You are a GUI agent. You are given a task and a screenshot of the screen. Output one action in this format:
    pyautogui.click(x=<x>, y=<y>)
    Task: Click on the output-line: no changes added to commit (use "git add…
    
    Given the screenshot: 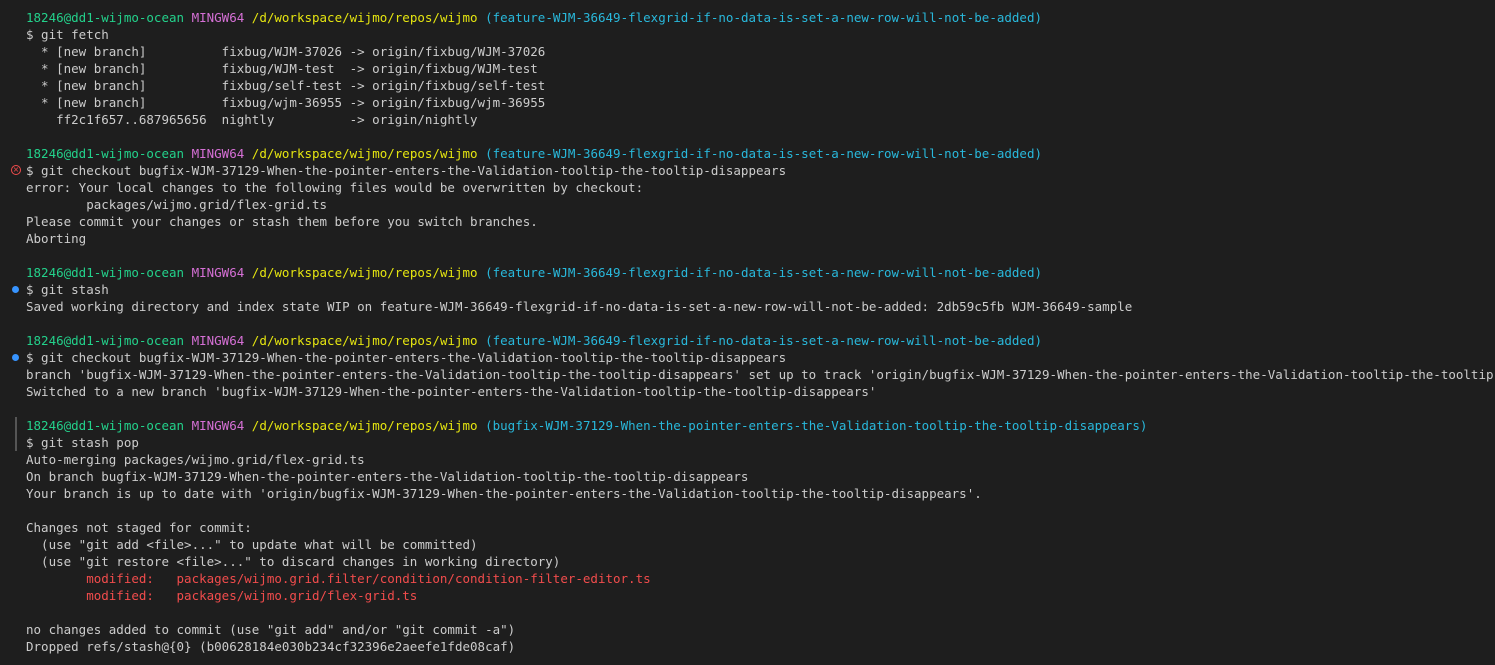 What is the action you would take?
    pyautogui.click(x=747, y=629)
    